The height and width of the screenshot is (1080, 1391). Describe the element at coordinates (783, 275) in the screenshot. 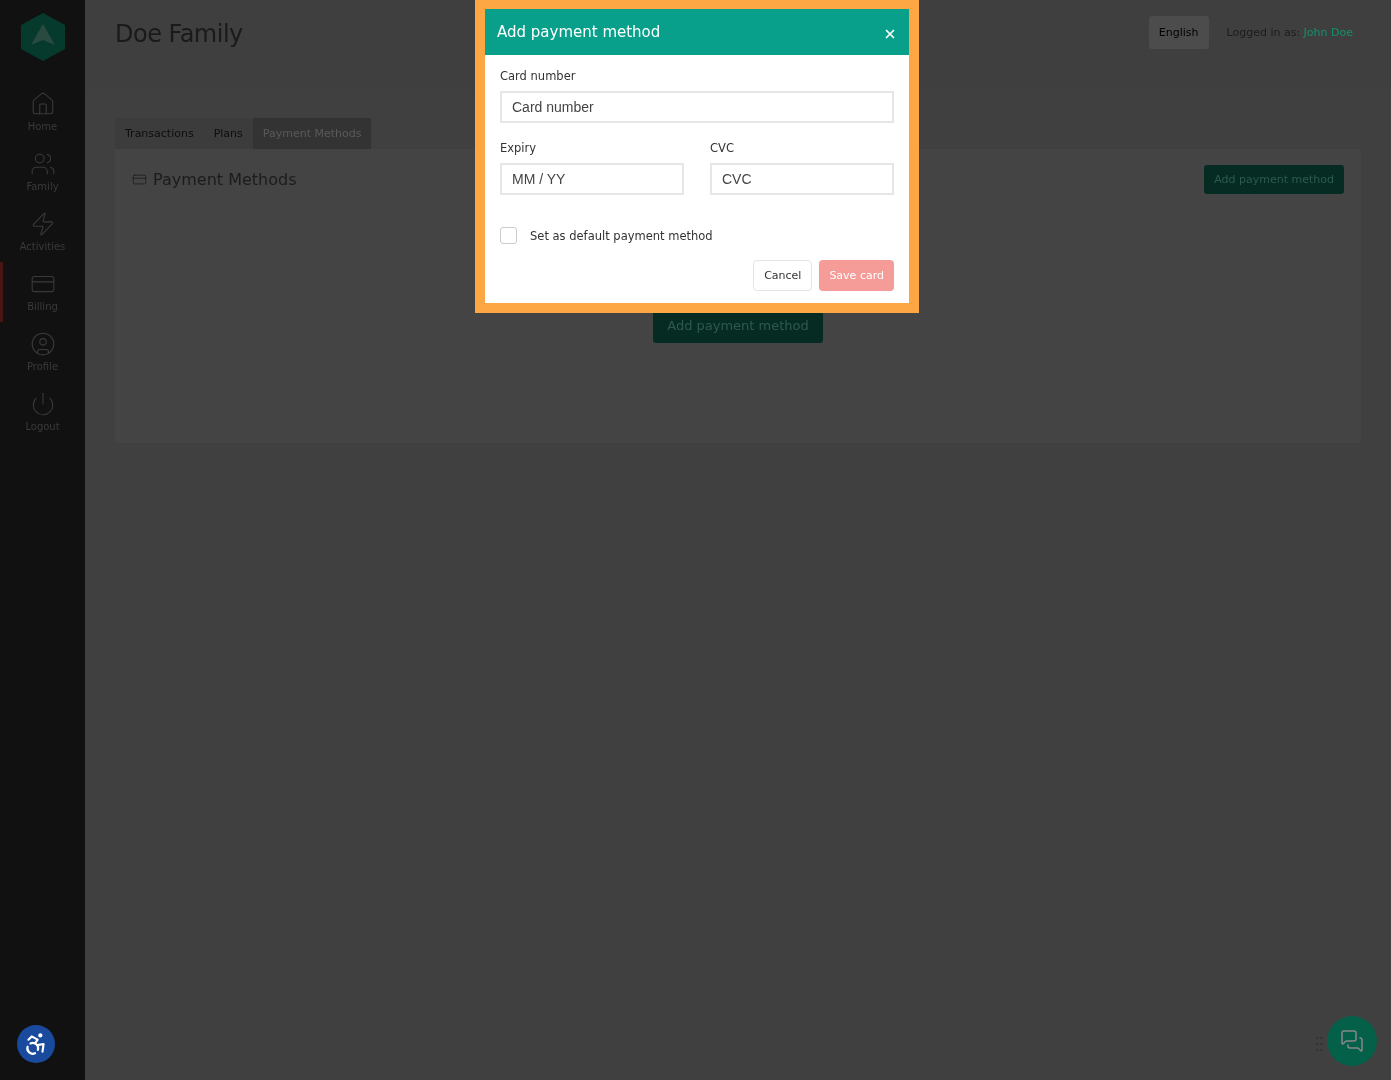

I see `cancel-button: Cancel` at that location.